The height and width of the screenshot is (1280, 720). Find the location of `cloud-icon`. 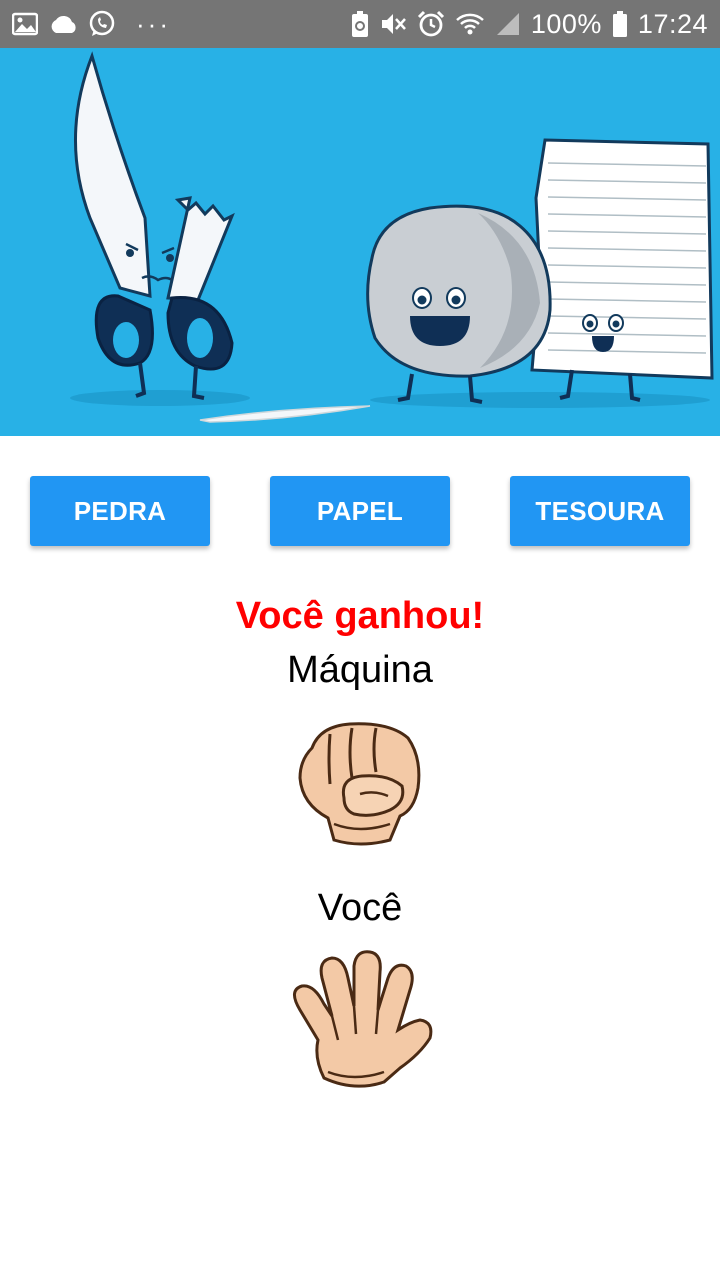

cloud-icon is located at coordinates (63, 24).